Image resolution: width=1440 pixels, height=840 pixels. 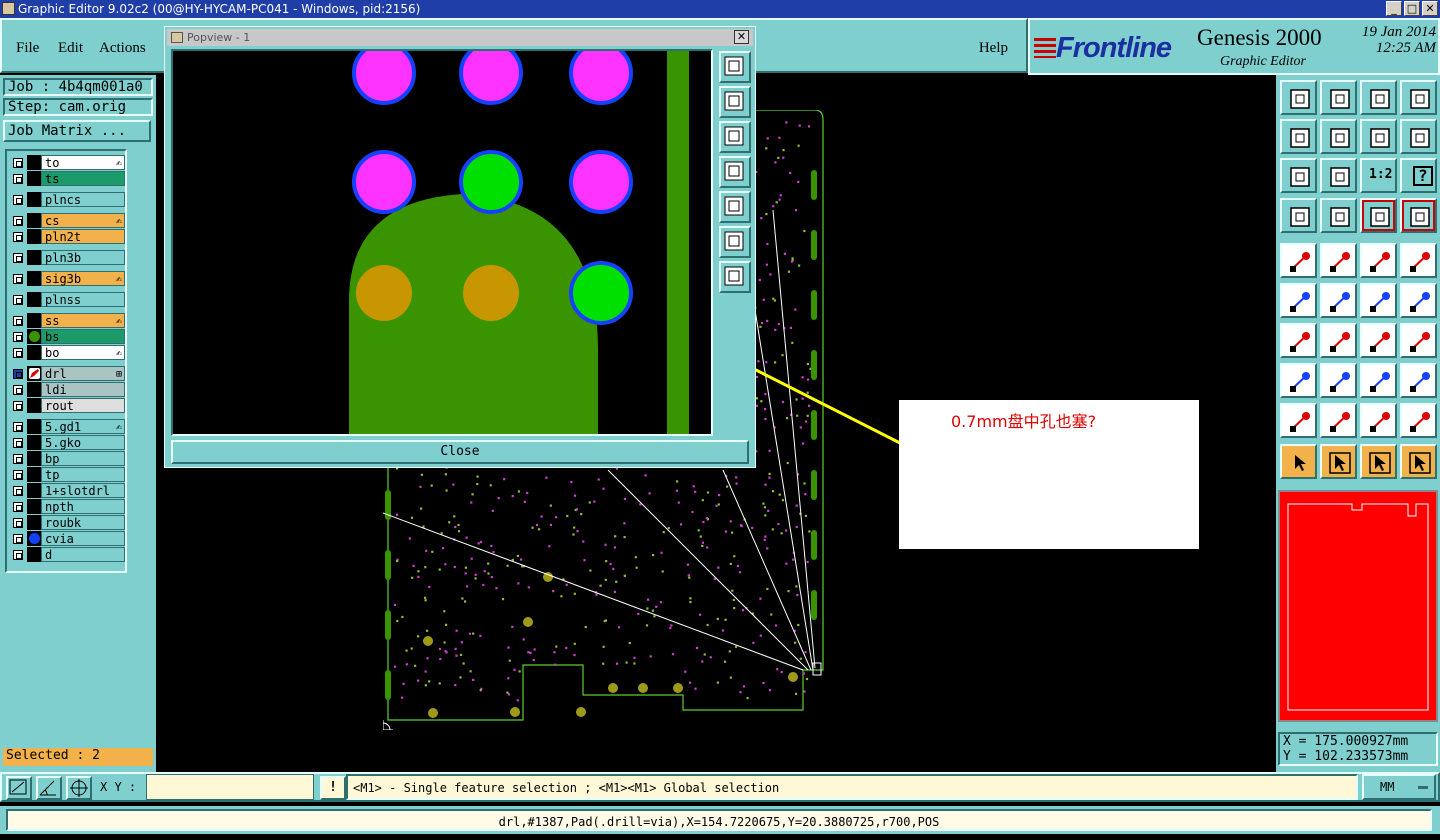 I want to click on ratio-icon: 1:2, so click(x=1378, y=175).